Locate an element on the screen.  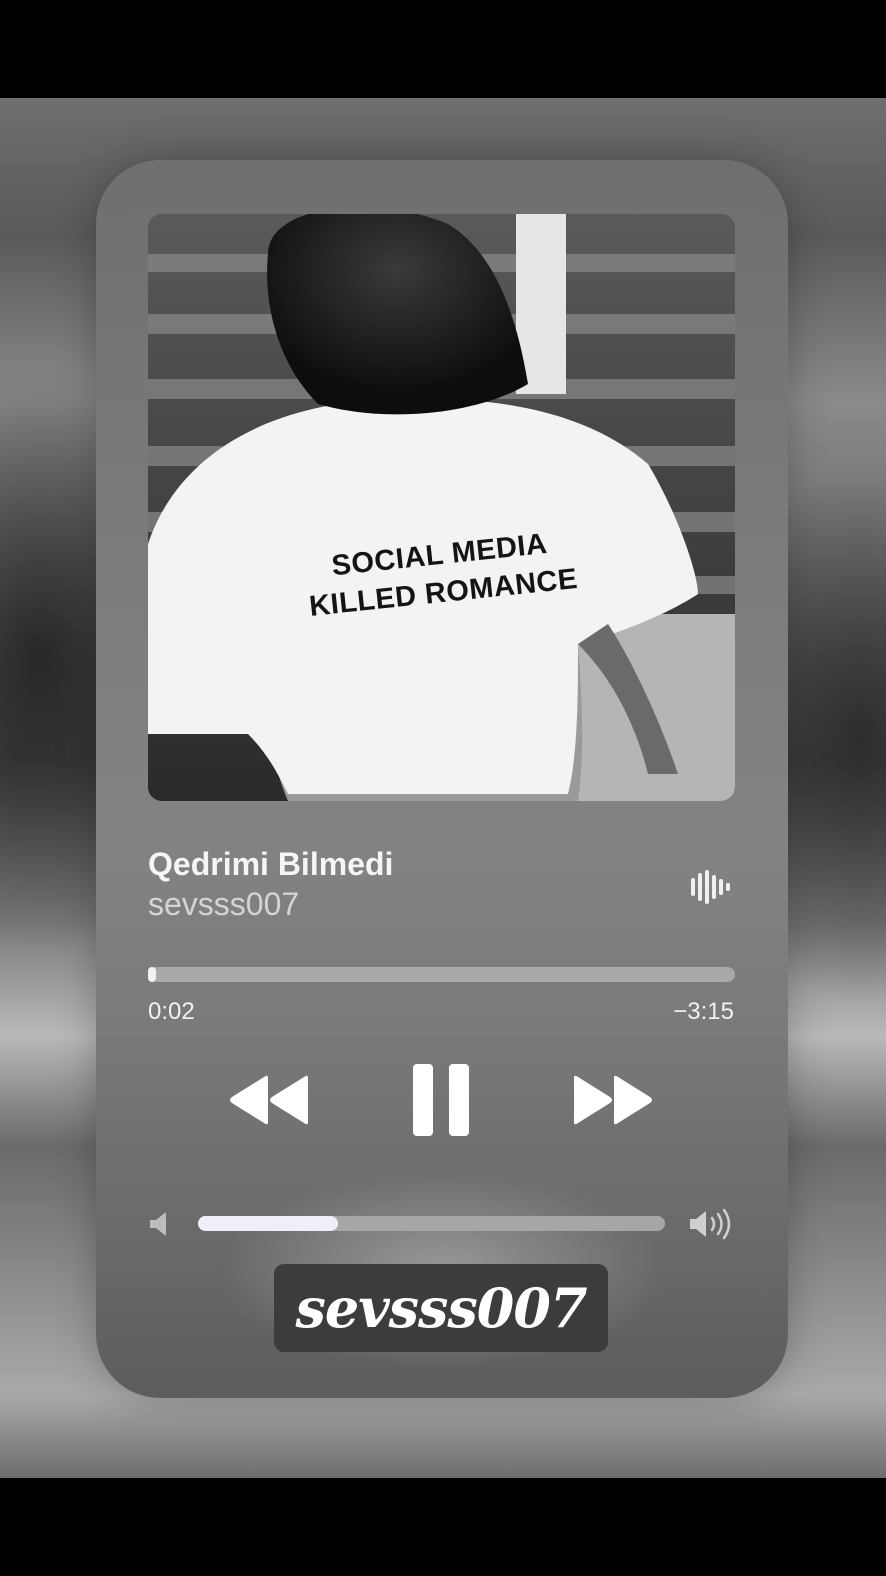
volume-fill is located at coordinates (268, 1223).